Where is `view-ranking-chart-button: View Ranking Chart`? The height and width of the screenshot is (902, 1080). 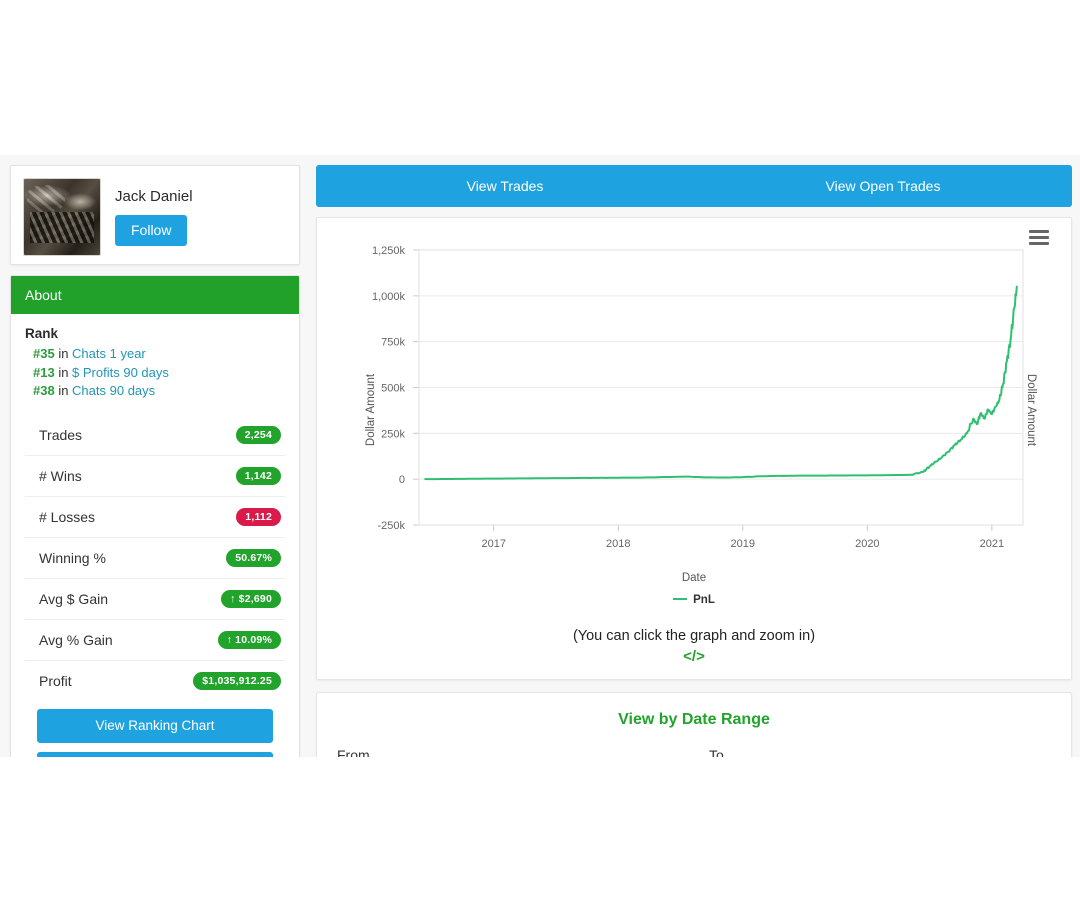 view-ranking-chart-button: View Ranking Chart is located at coordinates (155, 726).